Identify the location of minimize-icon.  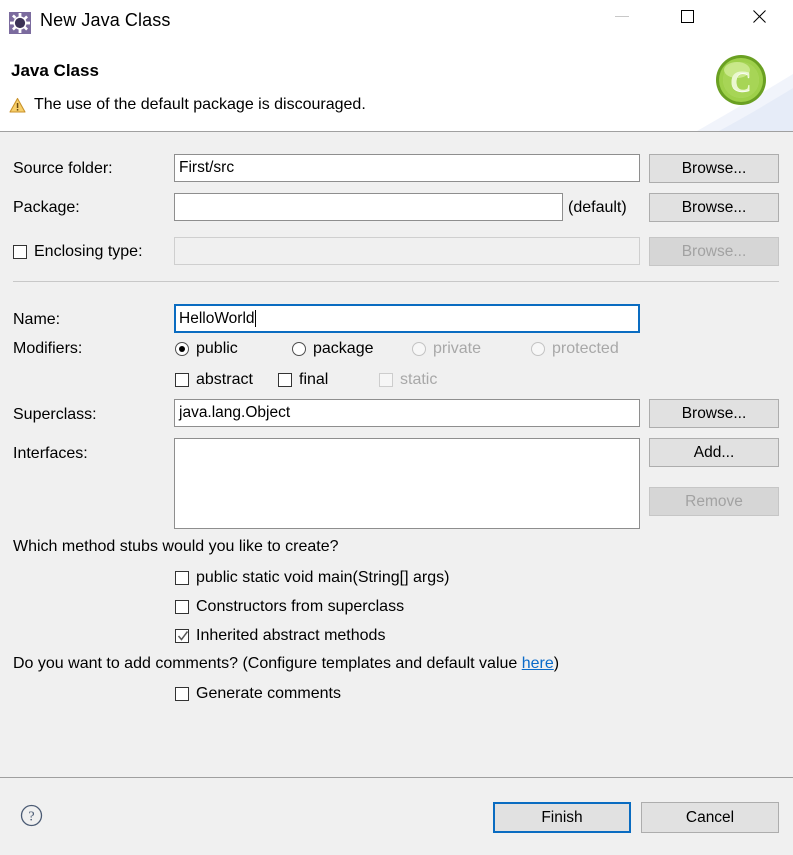
(621, 16).